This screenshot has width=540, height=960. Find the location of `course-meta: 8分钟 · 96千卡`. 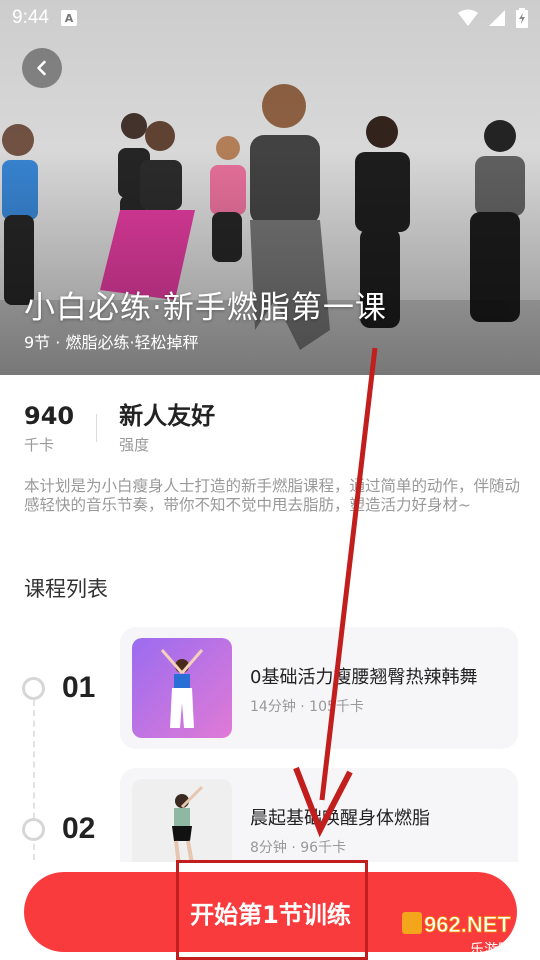

course-meta: 8分钟 · 96千卡 is located at coordinates (298, 848).